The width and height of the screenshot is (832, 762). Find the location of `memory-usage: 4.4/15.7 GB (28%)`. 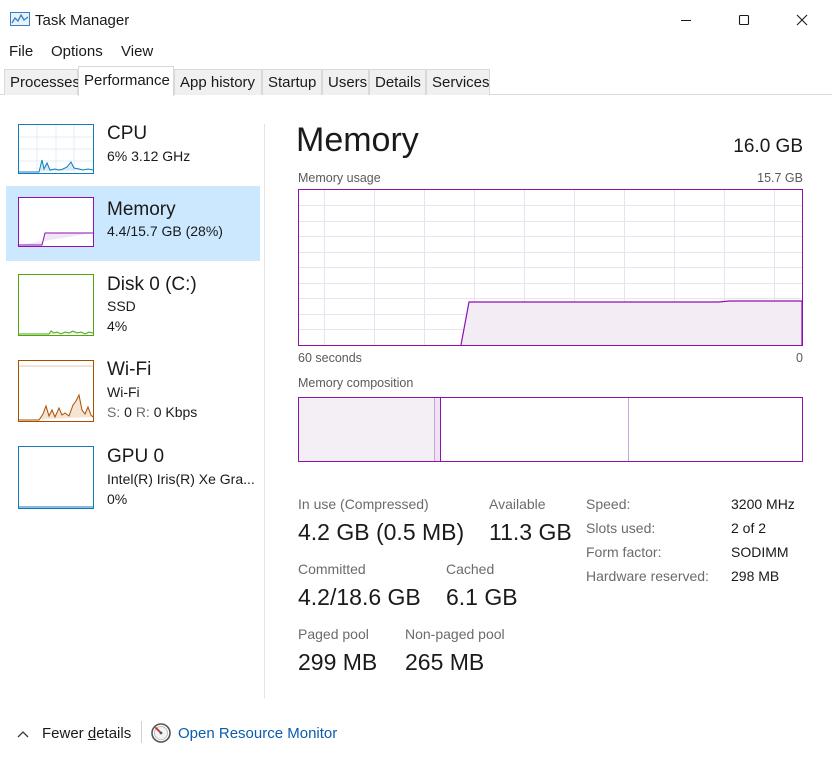

memory-usage: 4.4/15.7 GB (28%) is located at coordinates (165, 231).